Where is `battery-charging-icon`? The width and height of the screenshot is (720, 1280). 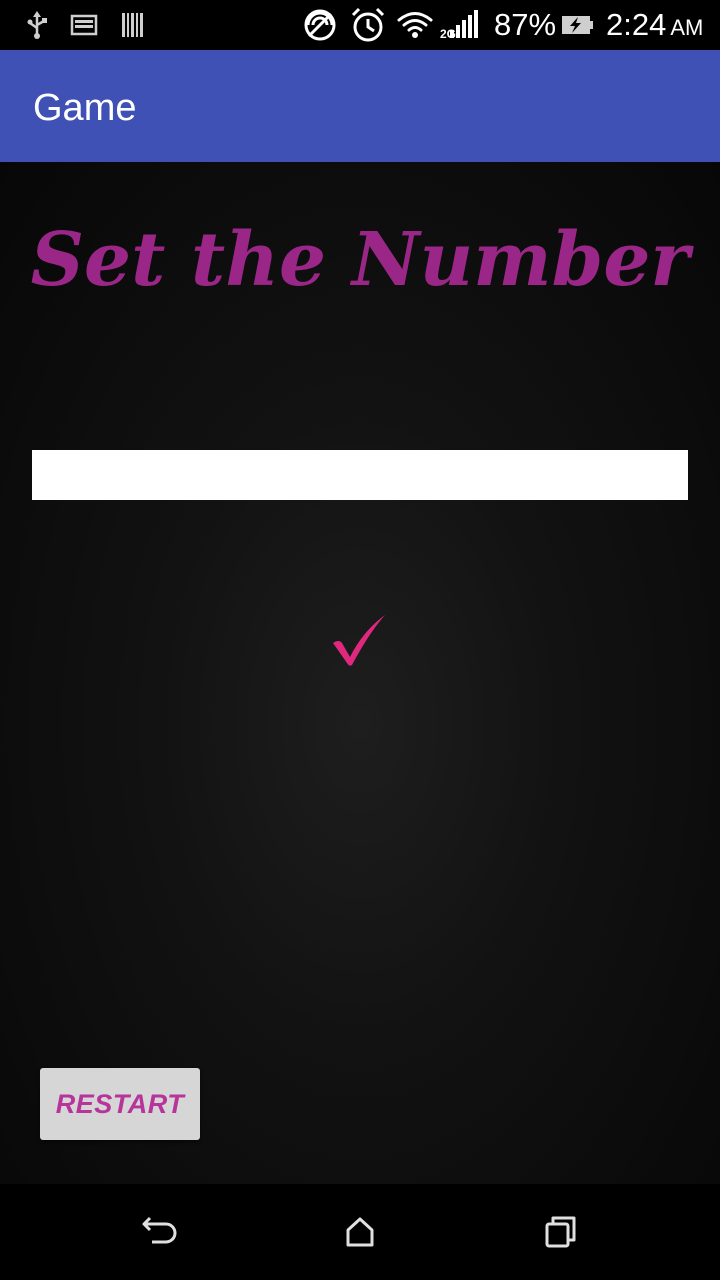
battery-charging-icon is located at coordinates (577, 25).